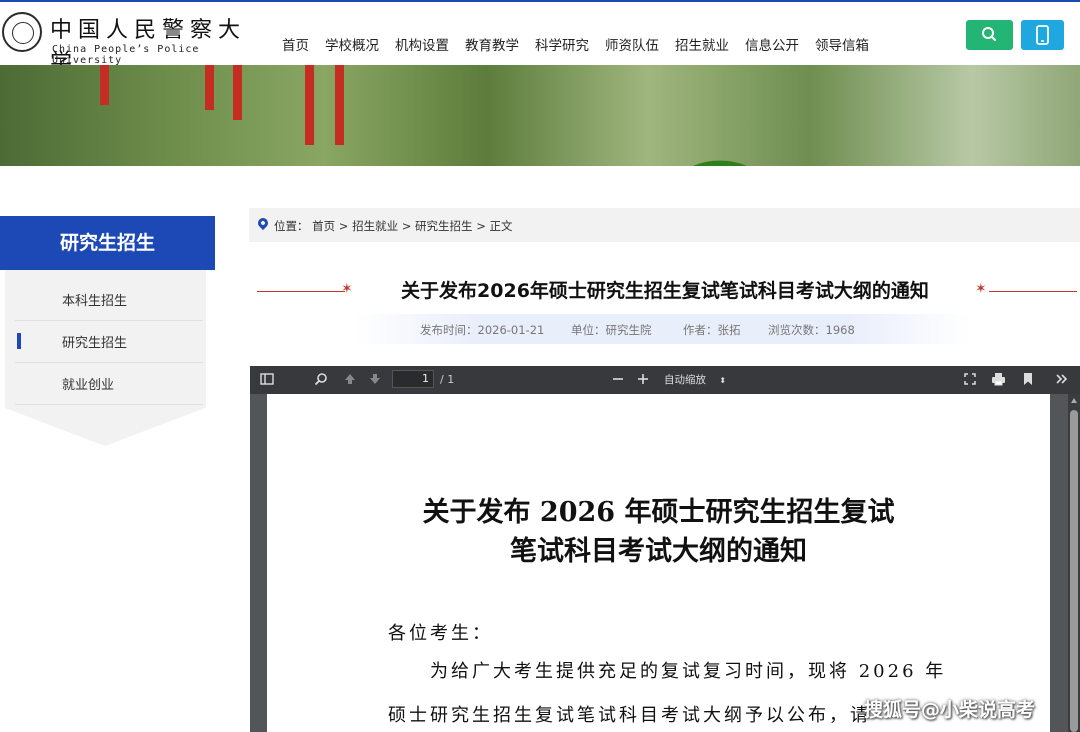 This screenshot has width=1080, height=732. I want to click on nav-item-education: 教育教学, so click(492, 44).